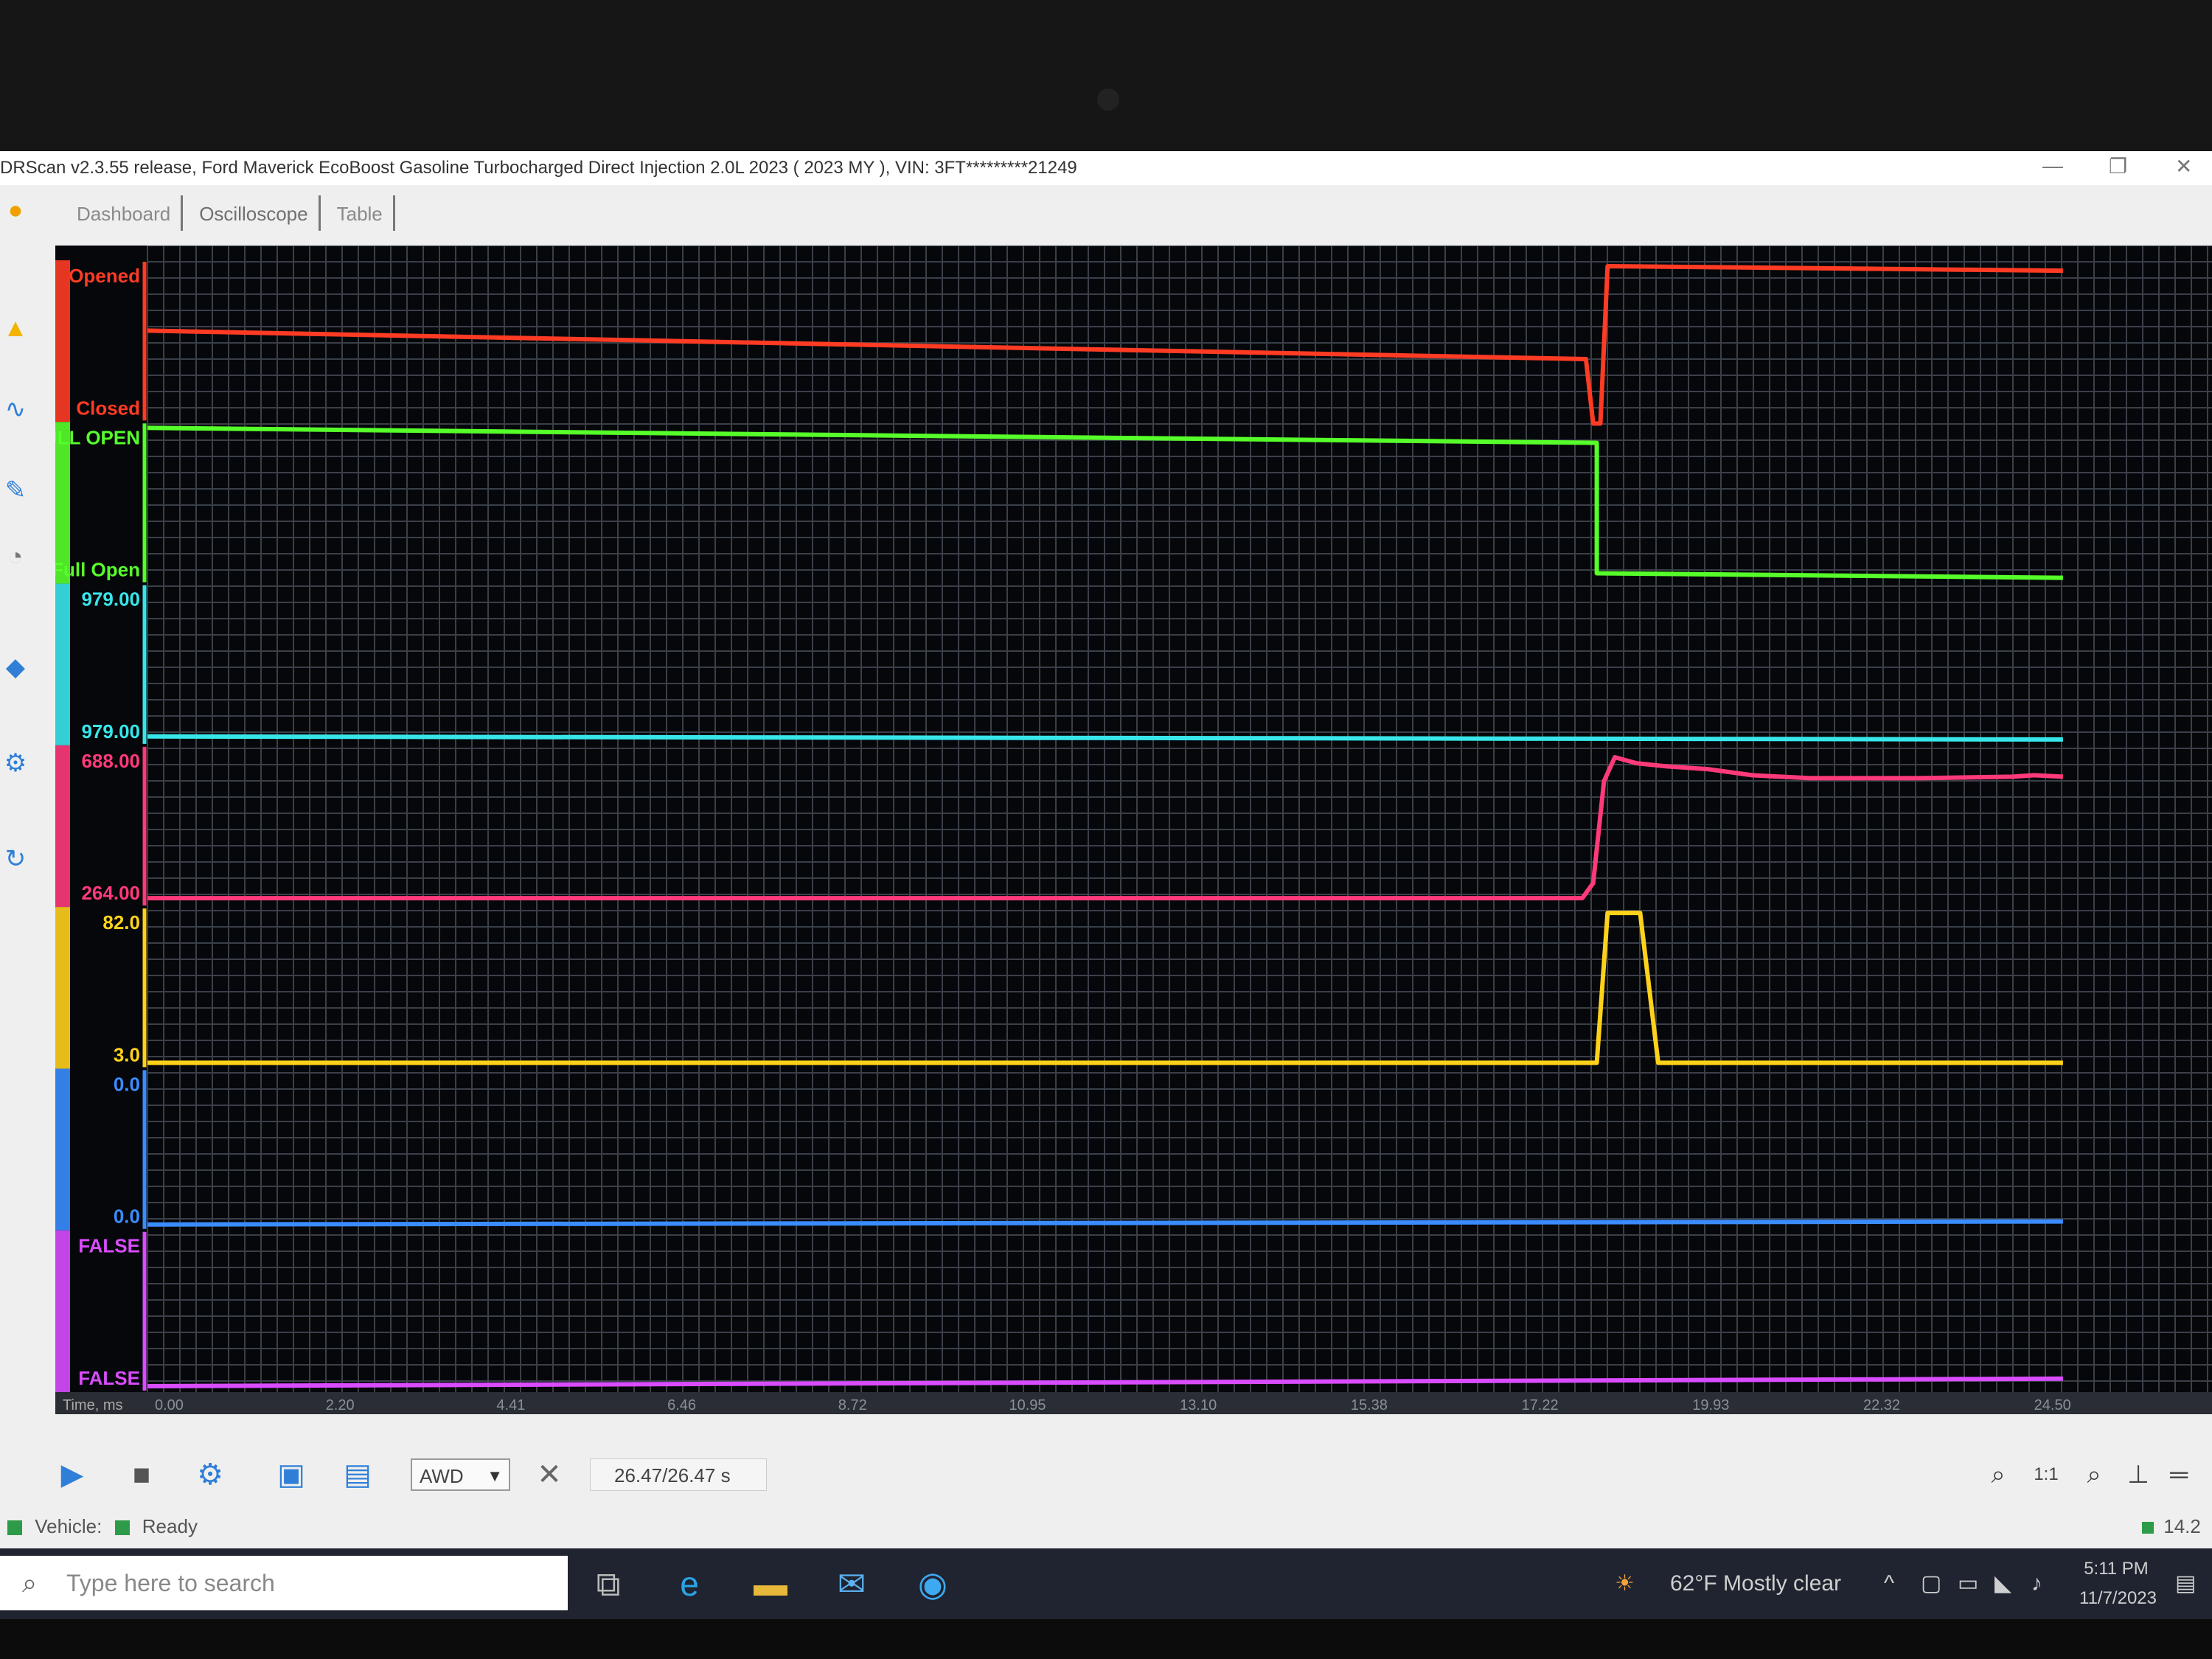  I want to click on time-tick-label: 22.32, so click(1881, 1405).